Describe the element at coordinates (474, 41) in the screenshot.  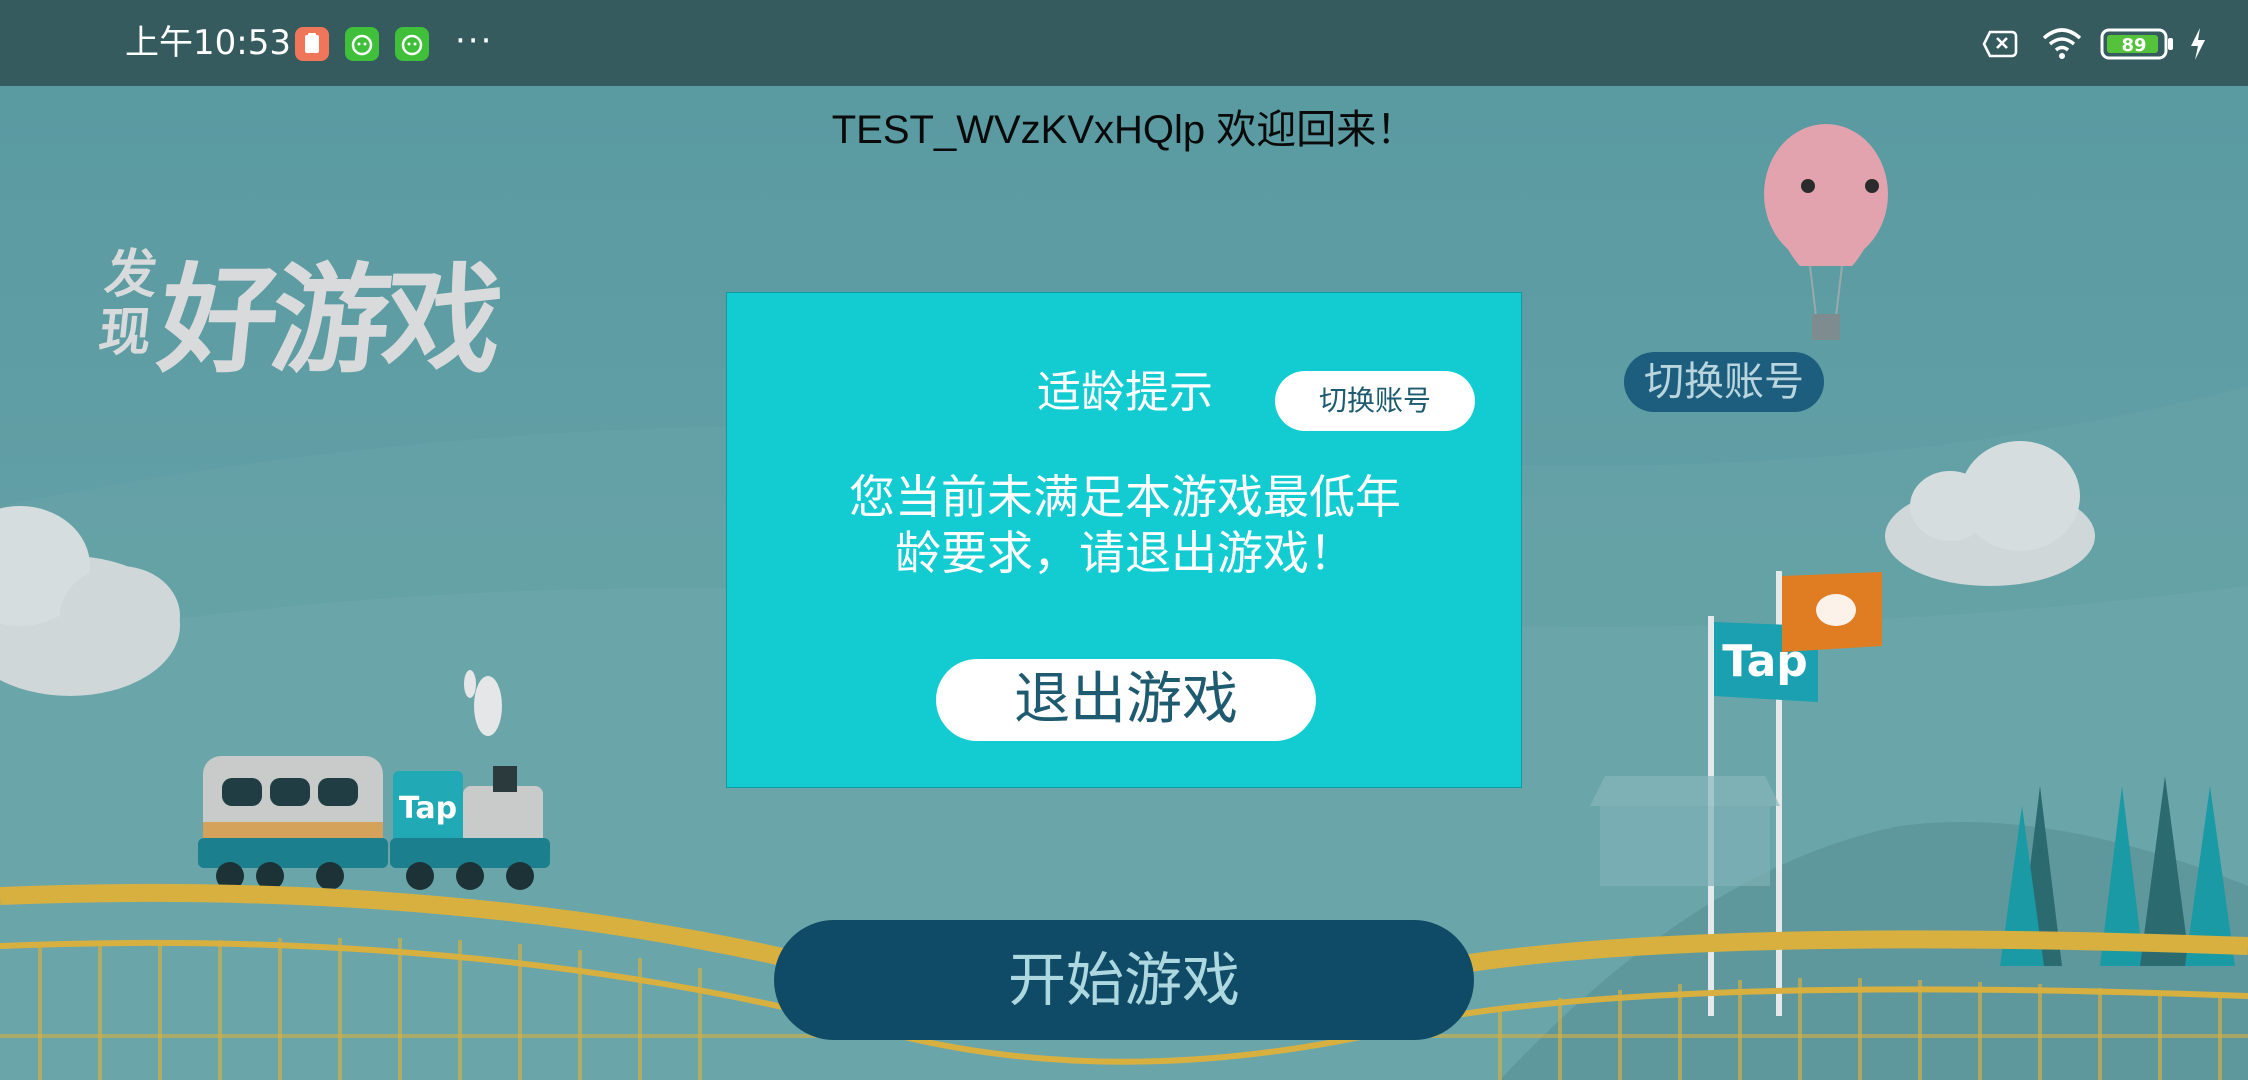
I see `more-notifications-icon: ···` at that location.